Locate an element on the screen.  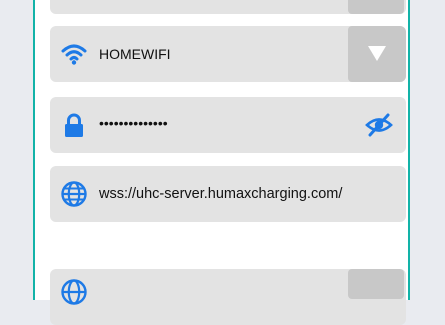
partial-field-bottom is located at coordinates (228, 297).